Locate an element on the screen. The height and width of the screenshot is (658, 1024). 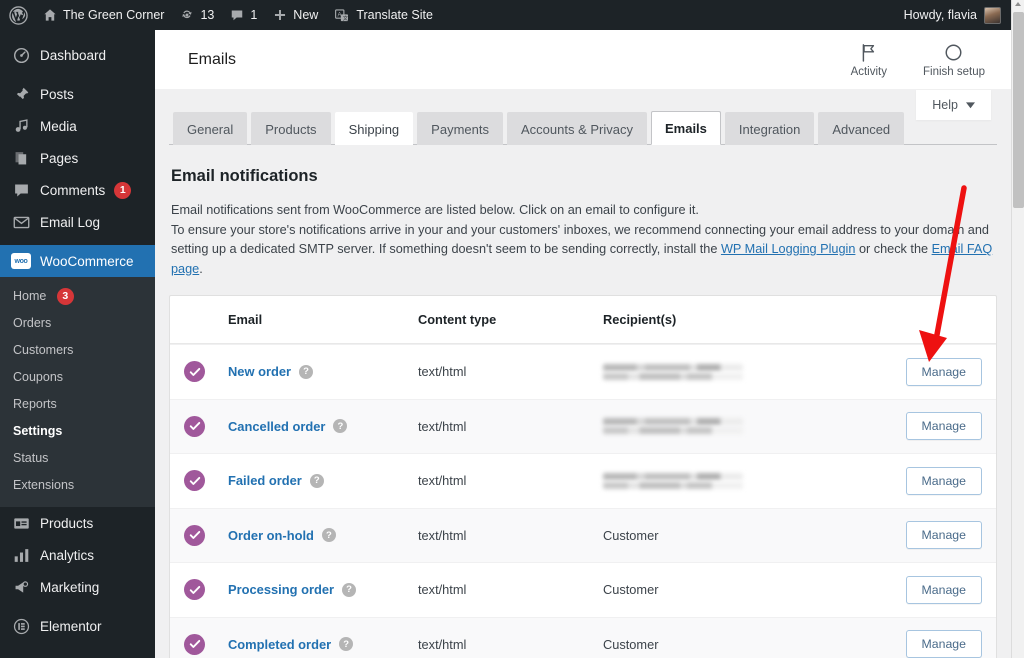
translate-site-label: Translate Site is located at coordinates (394, 15).